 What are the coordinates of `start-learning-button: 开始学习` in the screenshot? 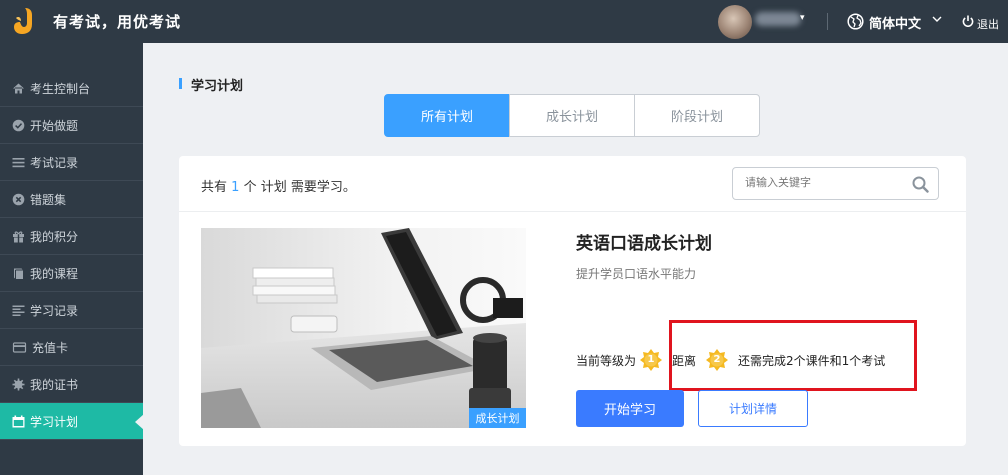 It's located at (630, 408).